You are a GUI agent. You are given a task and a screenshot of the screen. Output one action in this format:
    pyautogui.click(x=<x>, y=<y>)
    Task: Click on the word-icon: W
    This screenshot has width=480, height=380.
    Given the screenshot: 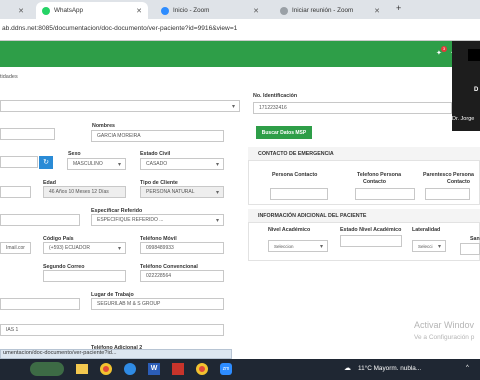 What is the action you would take?
    pyautogui.click(x=154, y=369)
    